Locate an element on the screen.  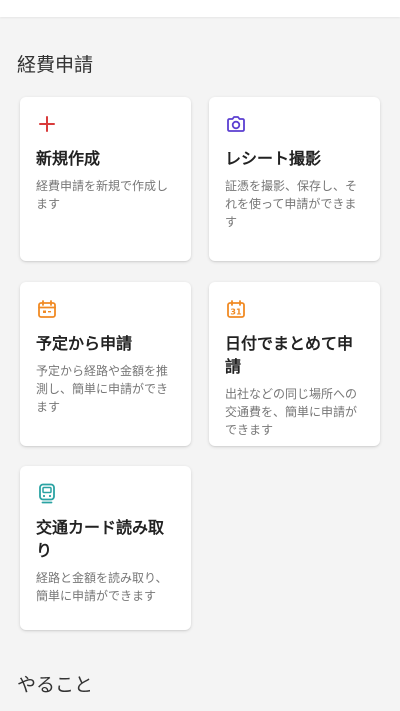
calendar-31-icon: 31 is located at coordinates (236, 309).